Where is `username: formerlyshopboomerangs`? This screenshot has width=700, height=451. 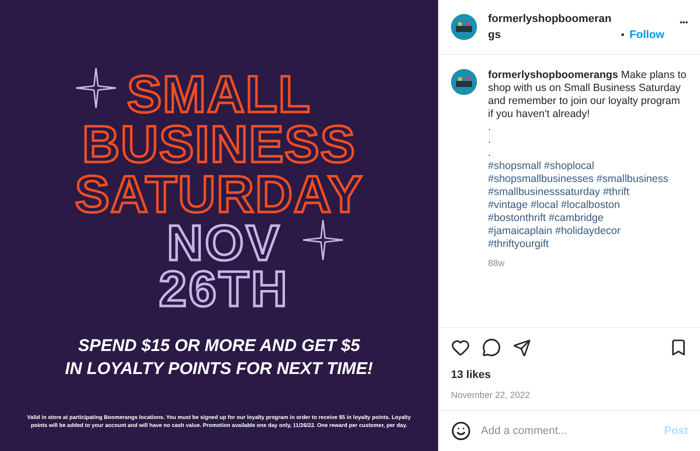
username: formerlyshopboomerangs is located at coordinates (552, 27).